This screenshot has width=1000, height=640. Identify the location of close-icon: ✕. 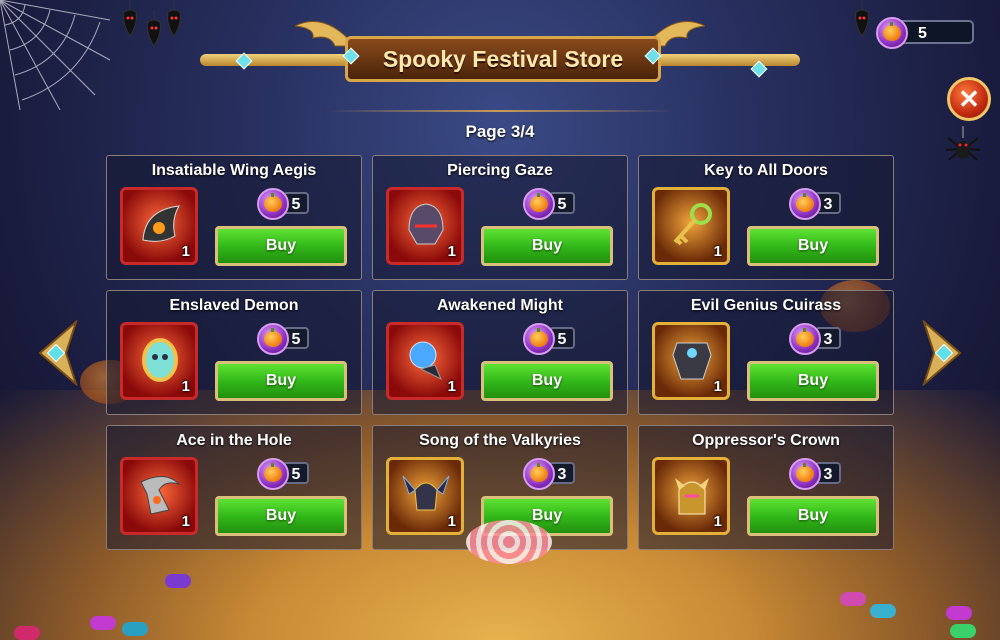
(969, 98).